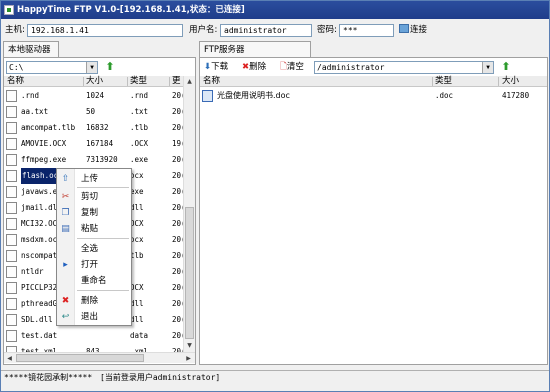 This screenshot has height=392, width=550. What do you see at coordinates (65, 229) in the screenshot?
I see `paste-icon: ▤` at bounding box center [65, 229].